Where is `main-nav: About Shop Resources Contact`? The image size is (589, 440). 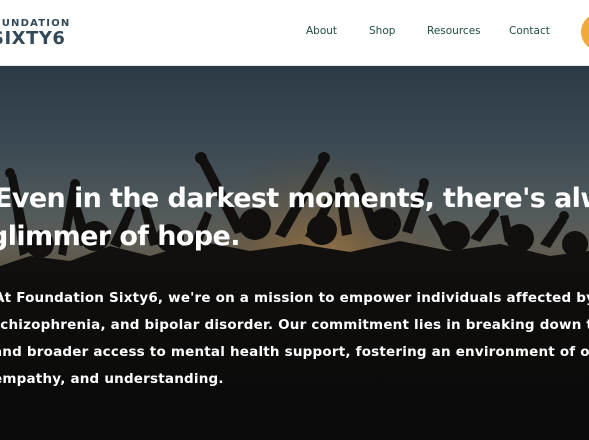 main-nav: About Shop Resources Contact is located at coordinates (294, 33).